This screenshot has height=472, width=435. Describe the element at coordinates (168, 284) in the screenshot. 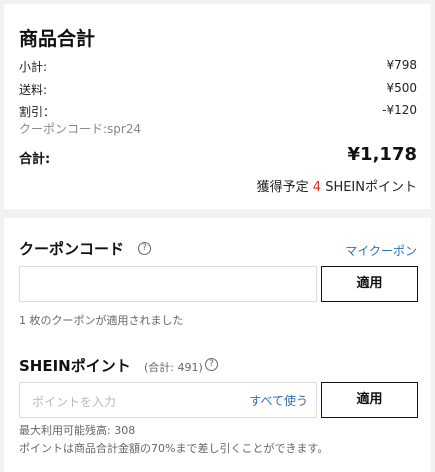

I see `coupon-code-input` at that location.